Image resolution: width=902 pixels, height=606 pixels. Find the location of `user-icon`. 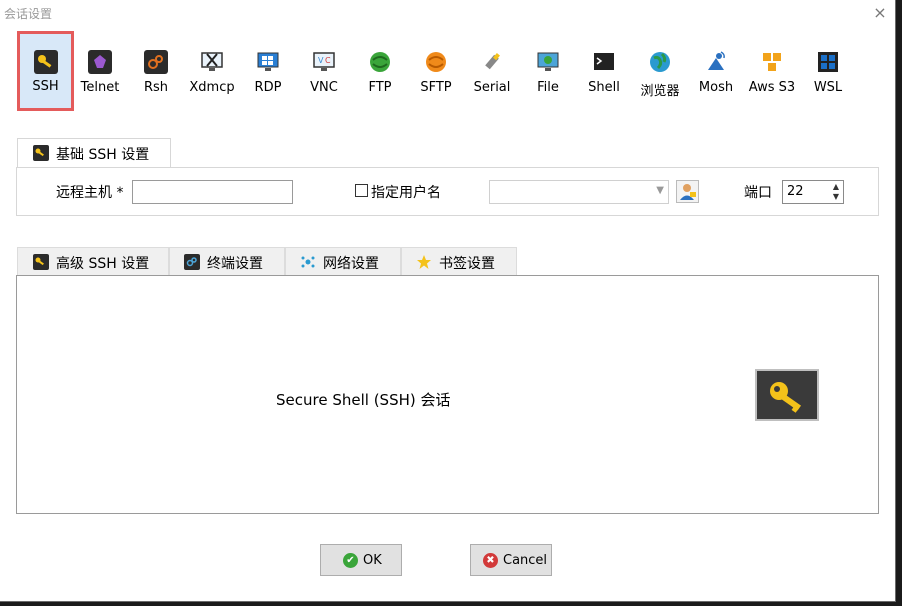

user-icon is located at coordinates (688, 192).